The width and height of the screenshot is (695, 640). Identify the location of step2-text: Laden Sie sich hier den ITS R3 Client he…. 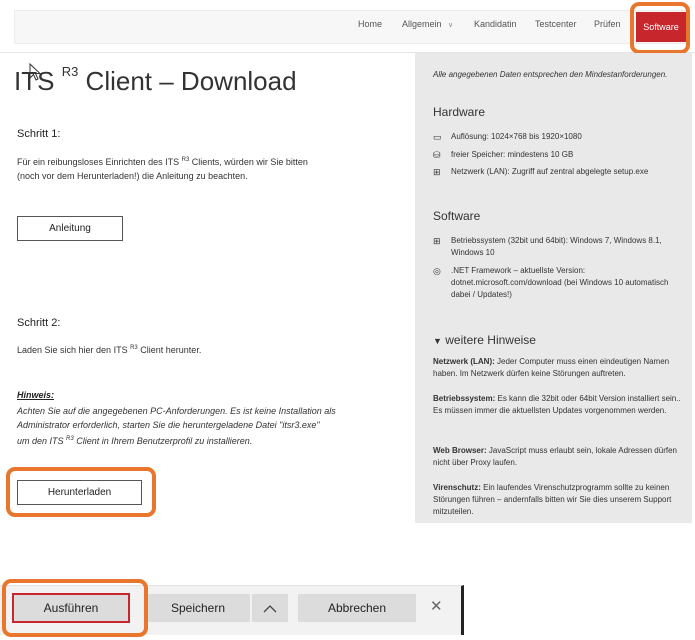
(197, 349).